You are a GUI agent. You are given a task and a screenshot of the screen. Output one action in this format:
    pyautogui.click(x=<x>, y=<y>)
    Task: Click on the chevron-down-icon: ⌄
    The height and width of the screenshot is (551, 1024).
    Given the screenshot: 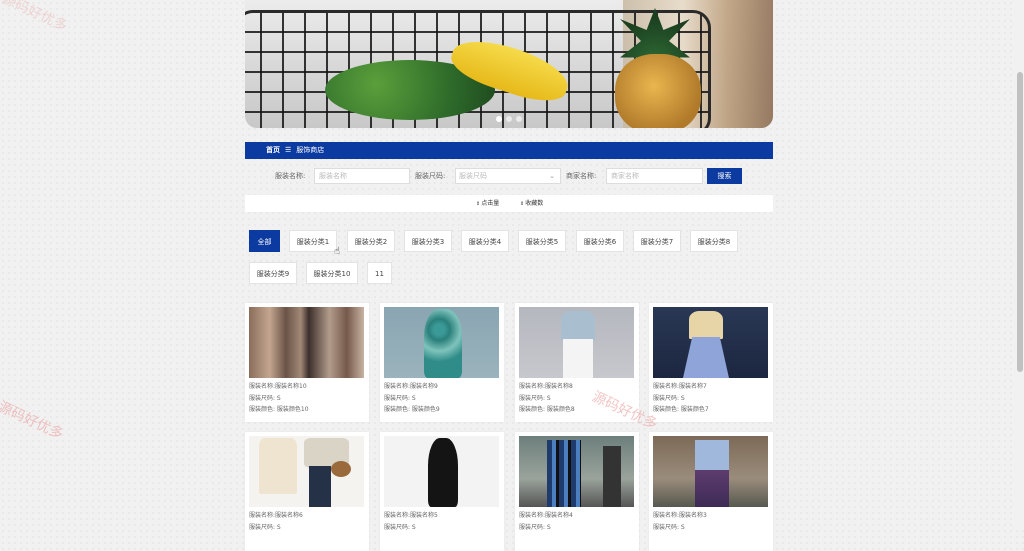 What is the action you would take?
    pyautogui.click(x=552, y=176)
    